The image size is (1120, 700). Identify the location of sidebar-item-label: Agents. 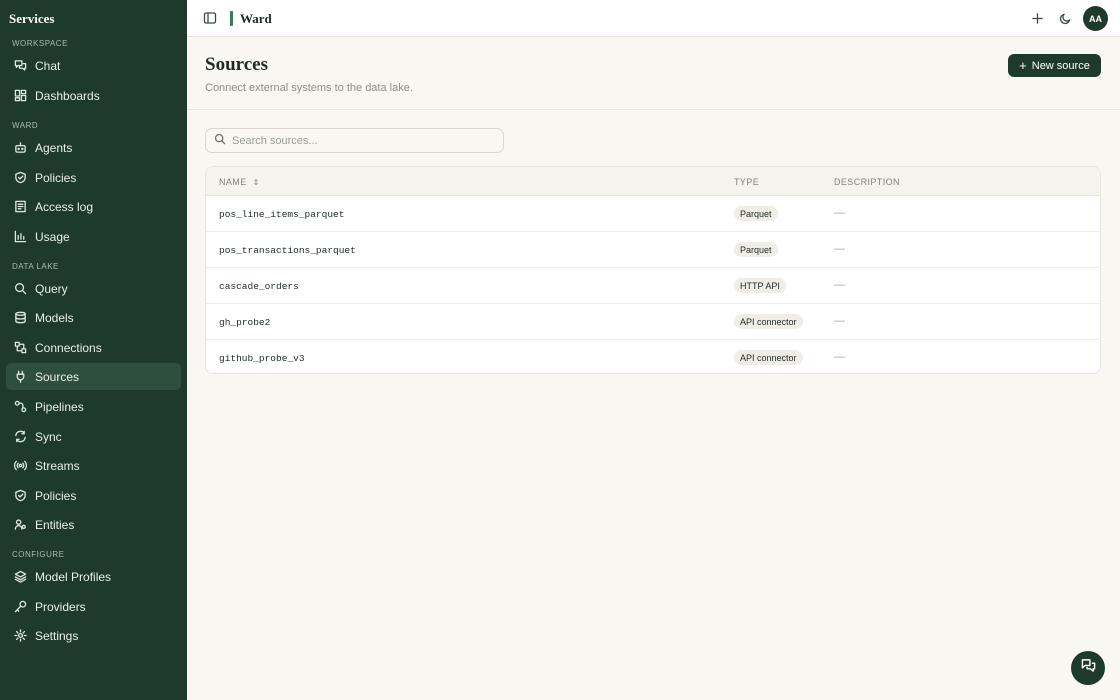
(54, 147).